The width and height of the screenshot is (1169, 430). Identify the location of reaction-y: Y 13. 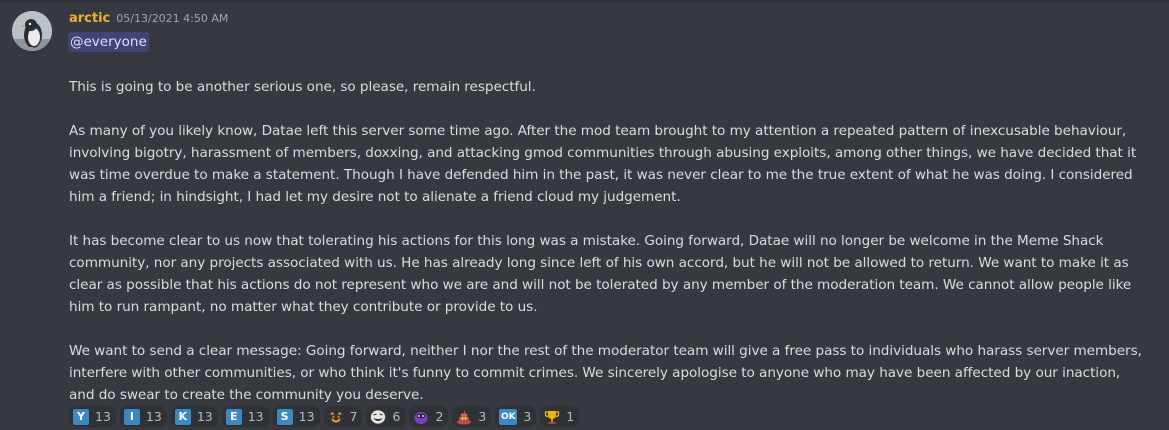
(92, 416).